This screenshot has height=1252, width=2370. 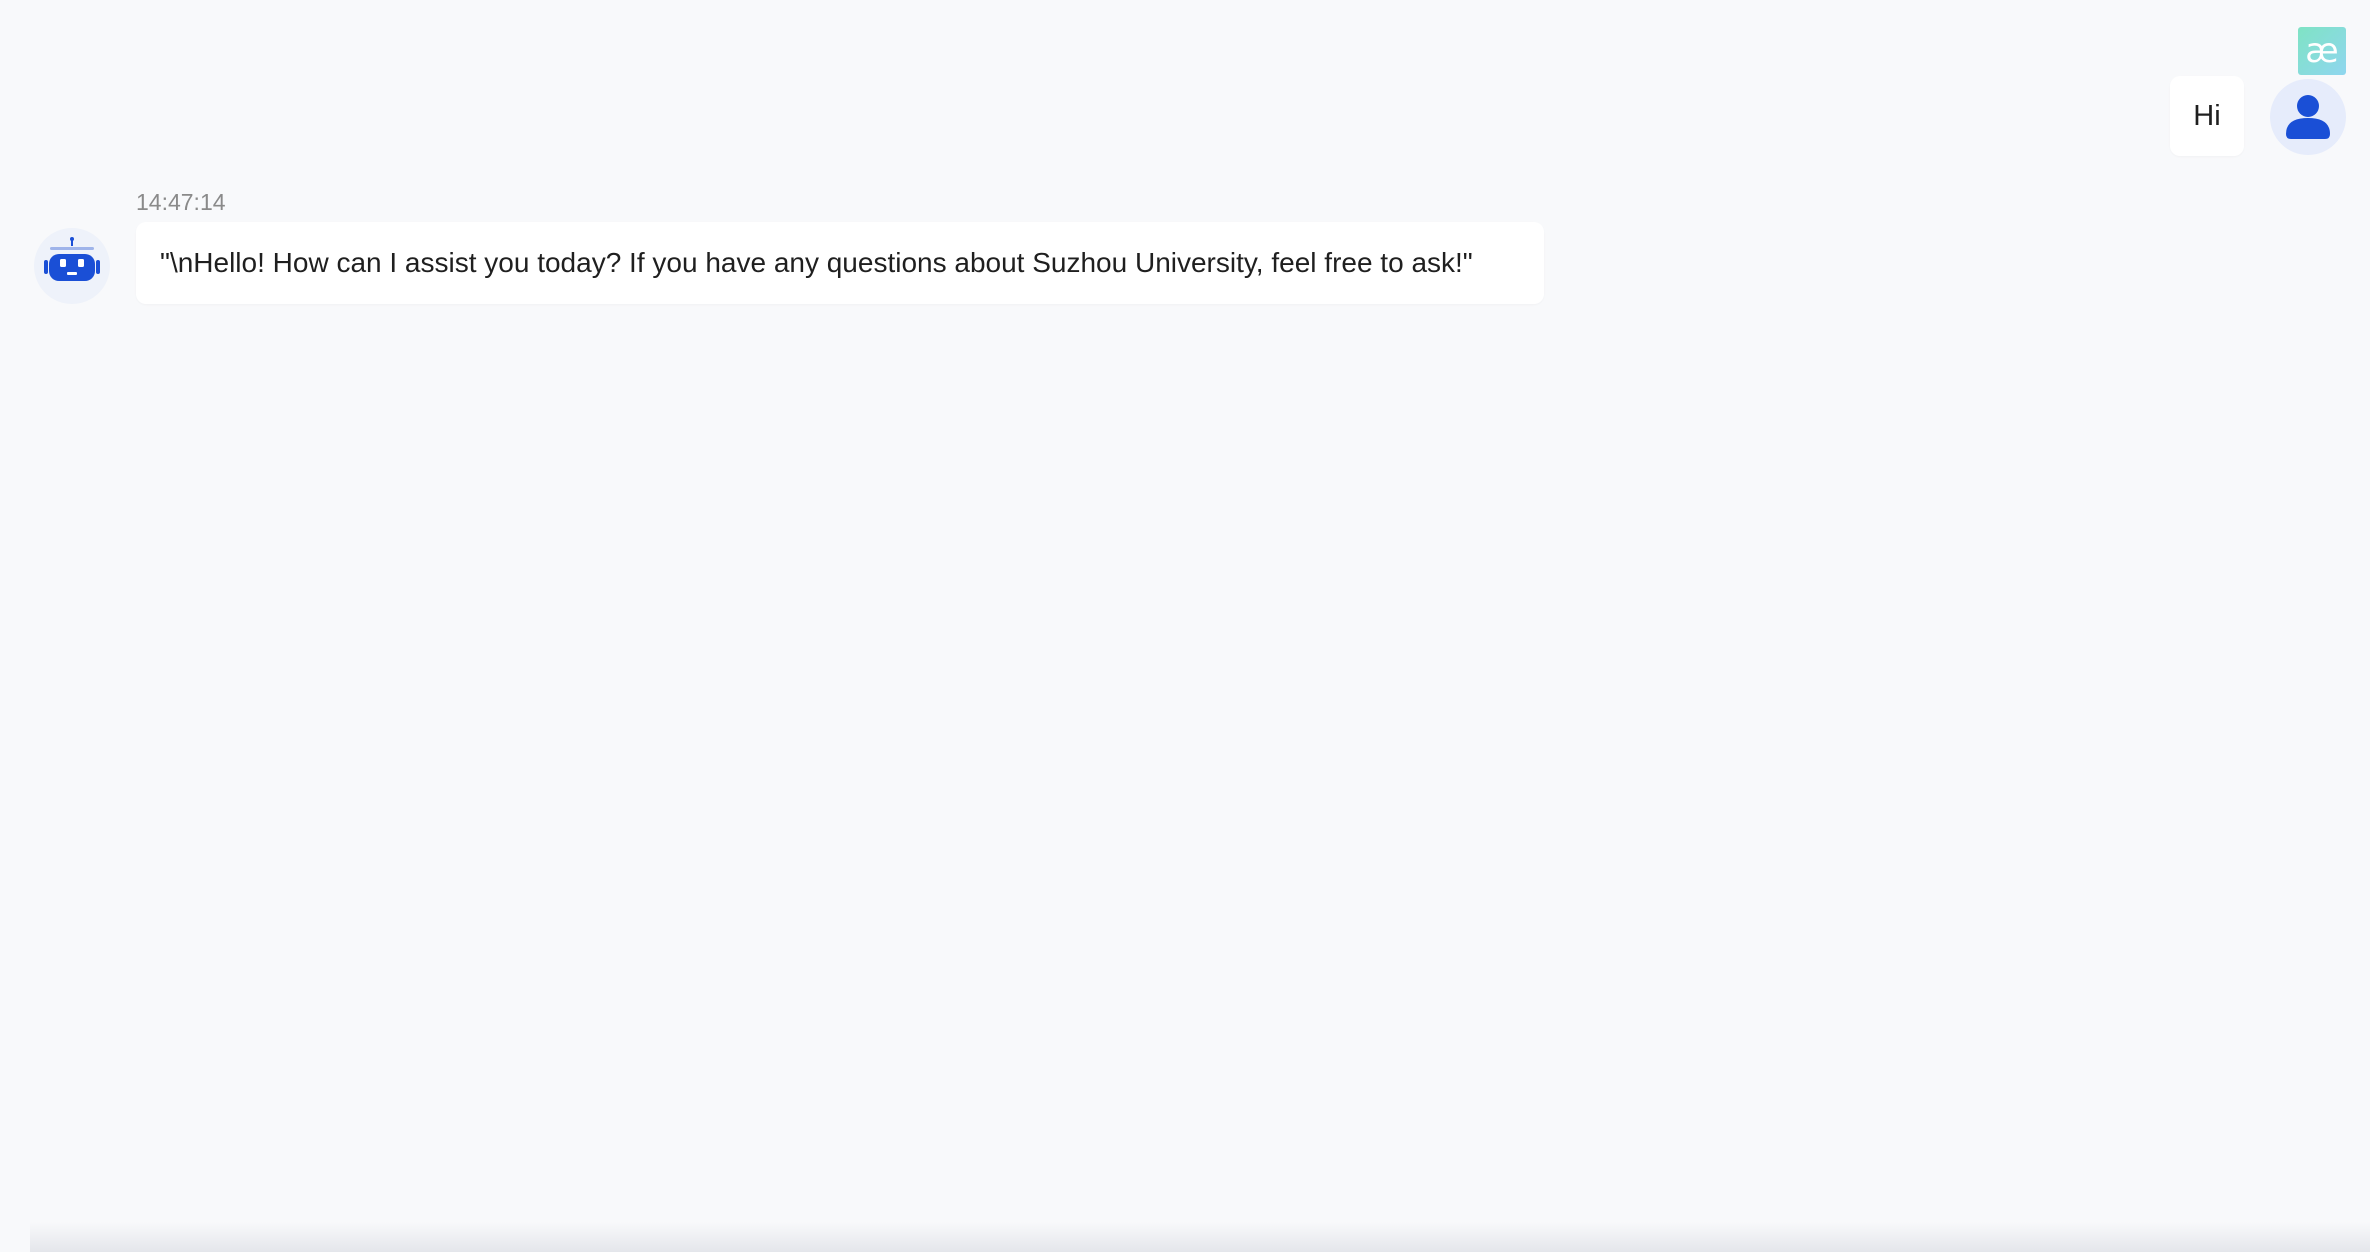 I want to click on user-message-bubble: Hi, so click(x=2207, y=116).